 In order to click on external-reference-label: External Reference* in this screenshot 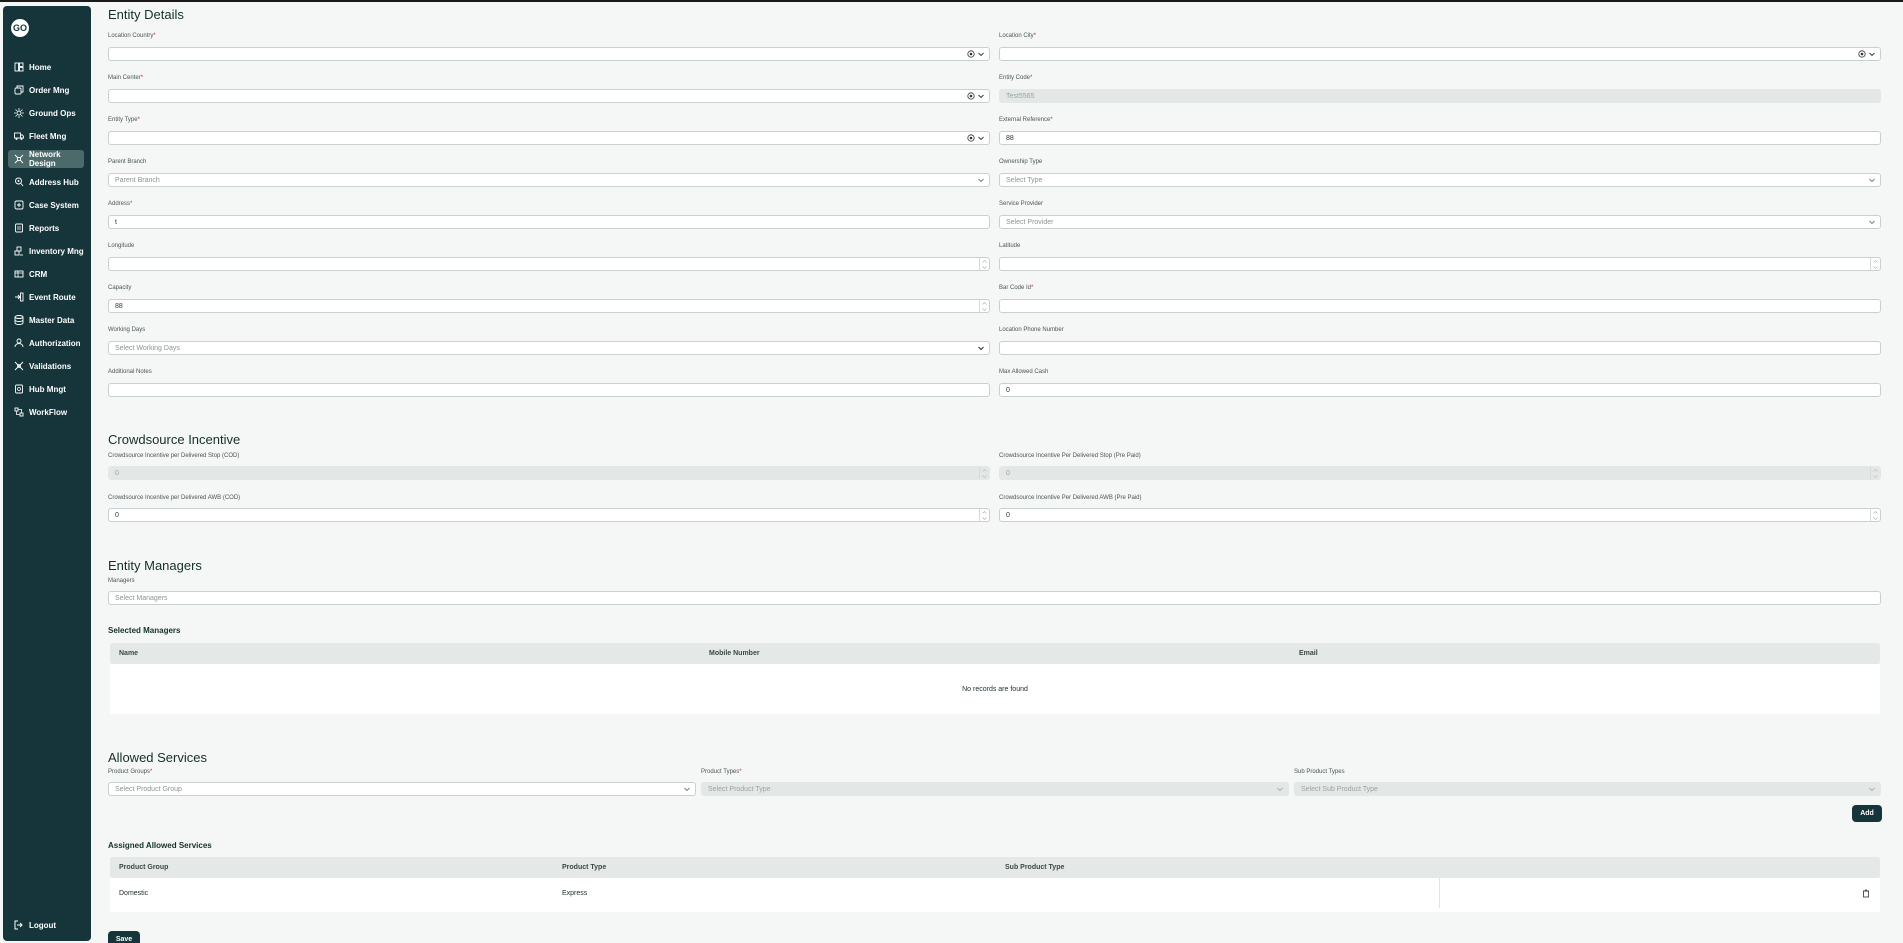, I will do `click(1026, 120)`.